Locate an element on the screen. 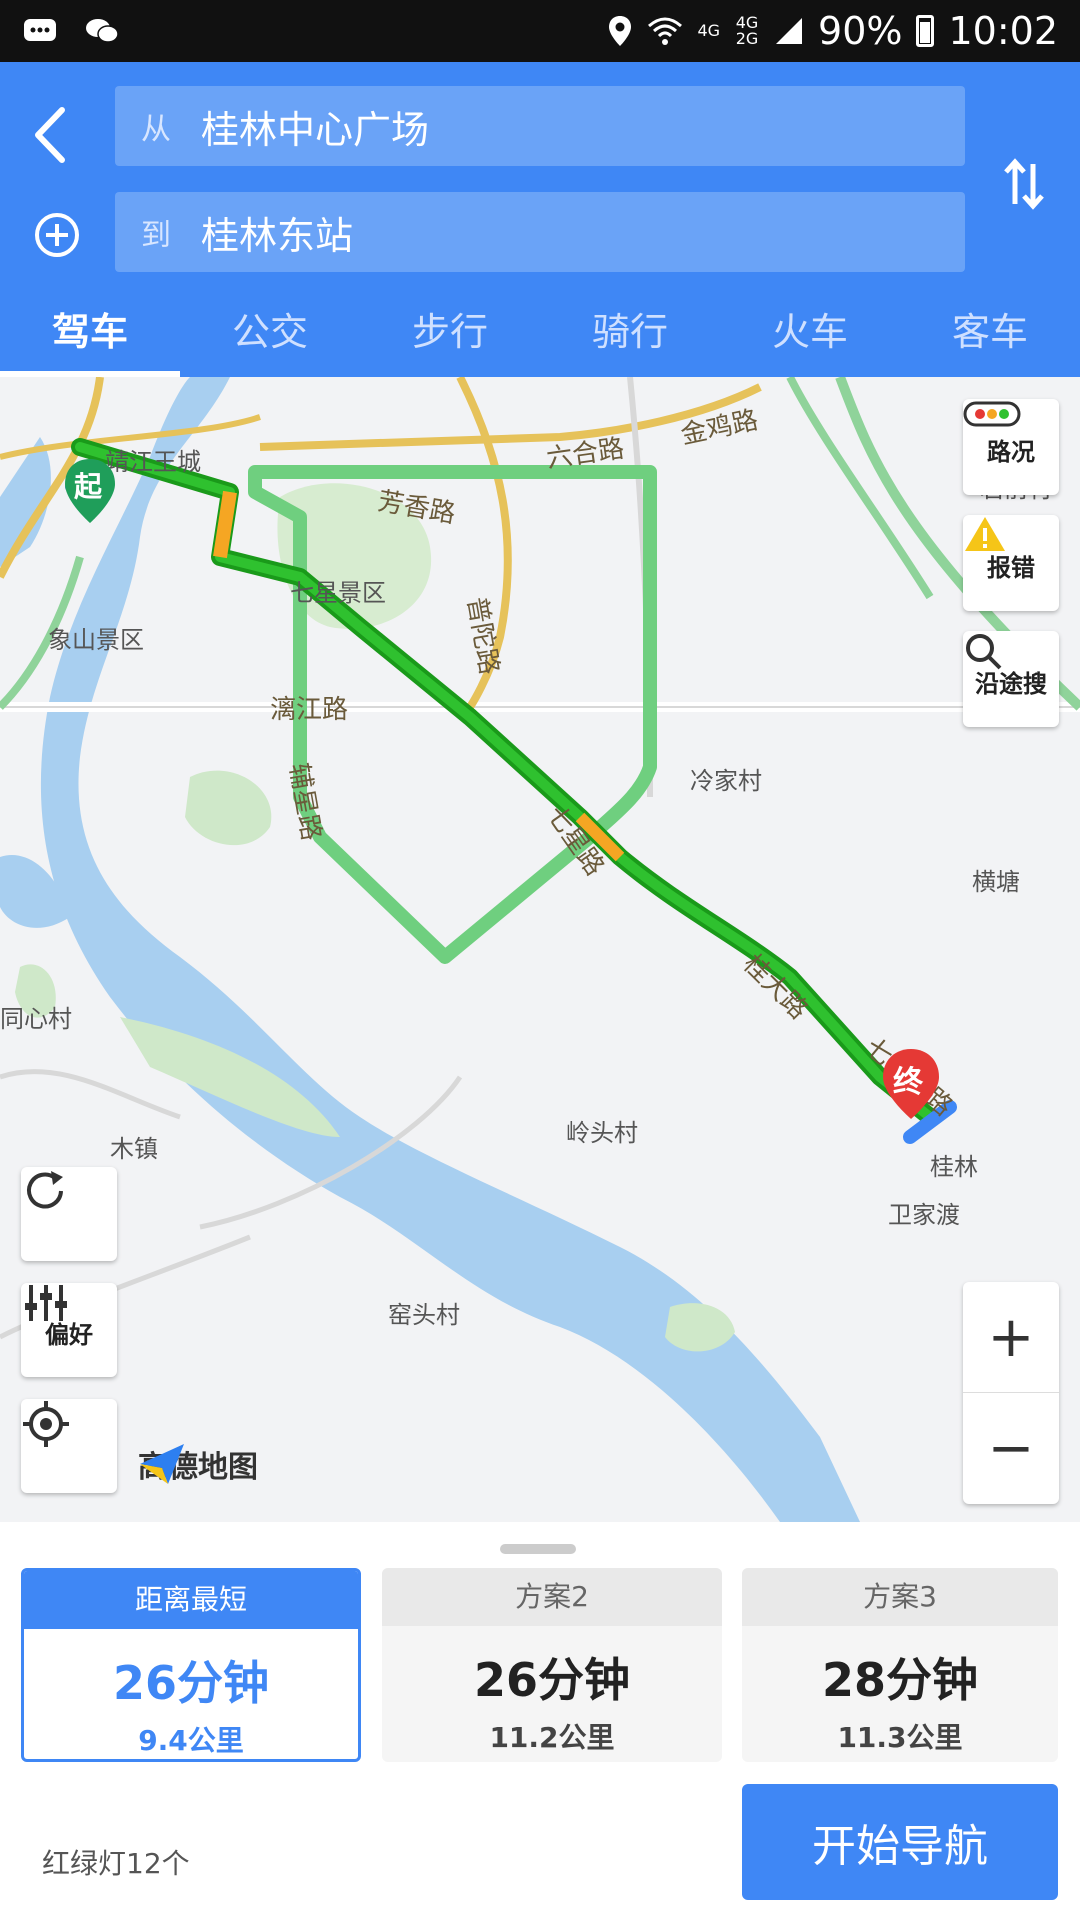 Image resolution: width=1080 pixels, height=1920 pixels. preference-button: 偏好 is located at coordinates (69, 1330).